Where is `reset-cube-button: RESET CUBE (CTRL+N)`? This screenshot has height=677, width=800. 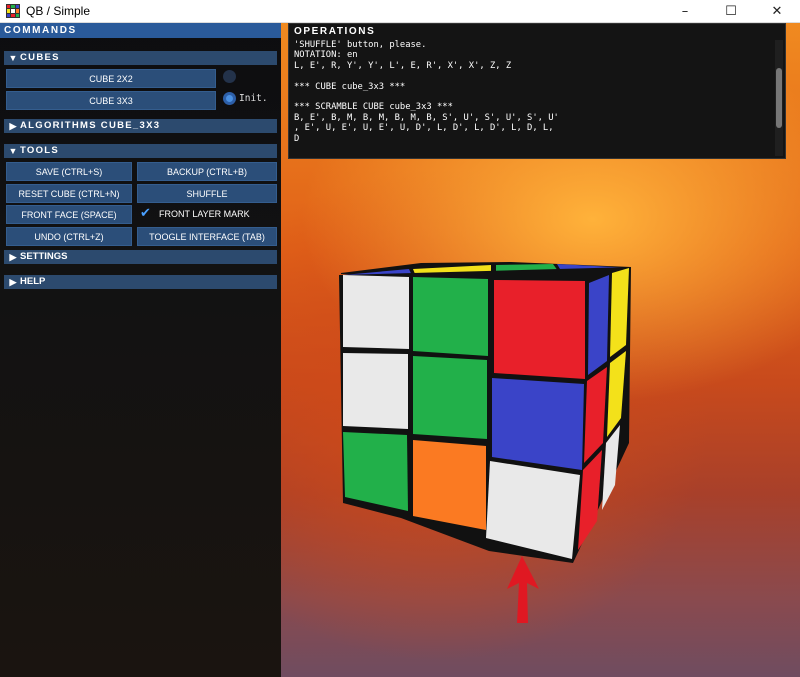
reset-cube-button: RESET CUBE (CTRL+N) is located at coordinates (69, 193).